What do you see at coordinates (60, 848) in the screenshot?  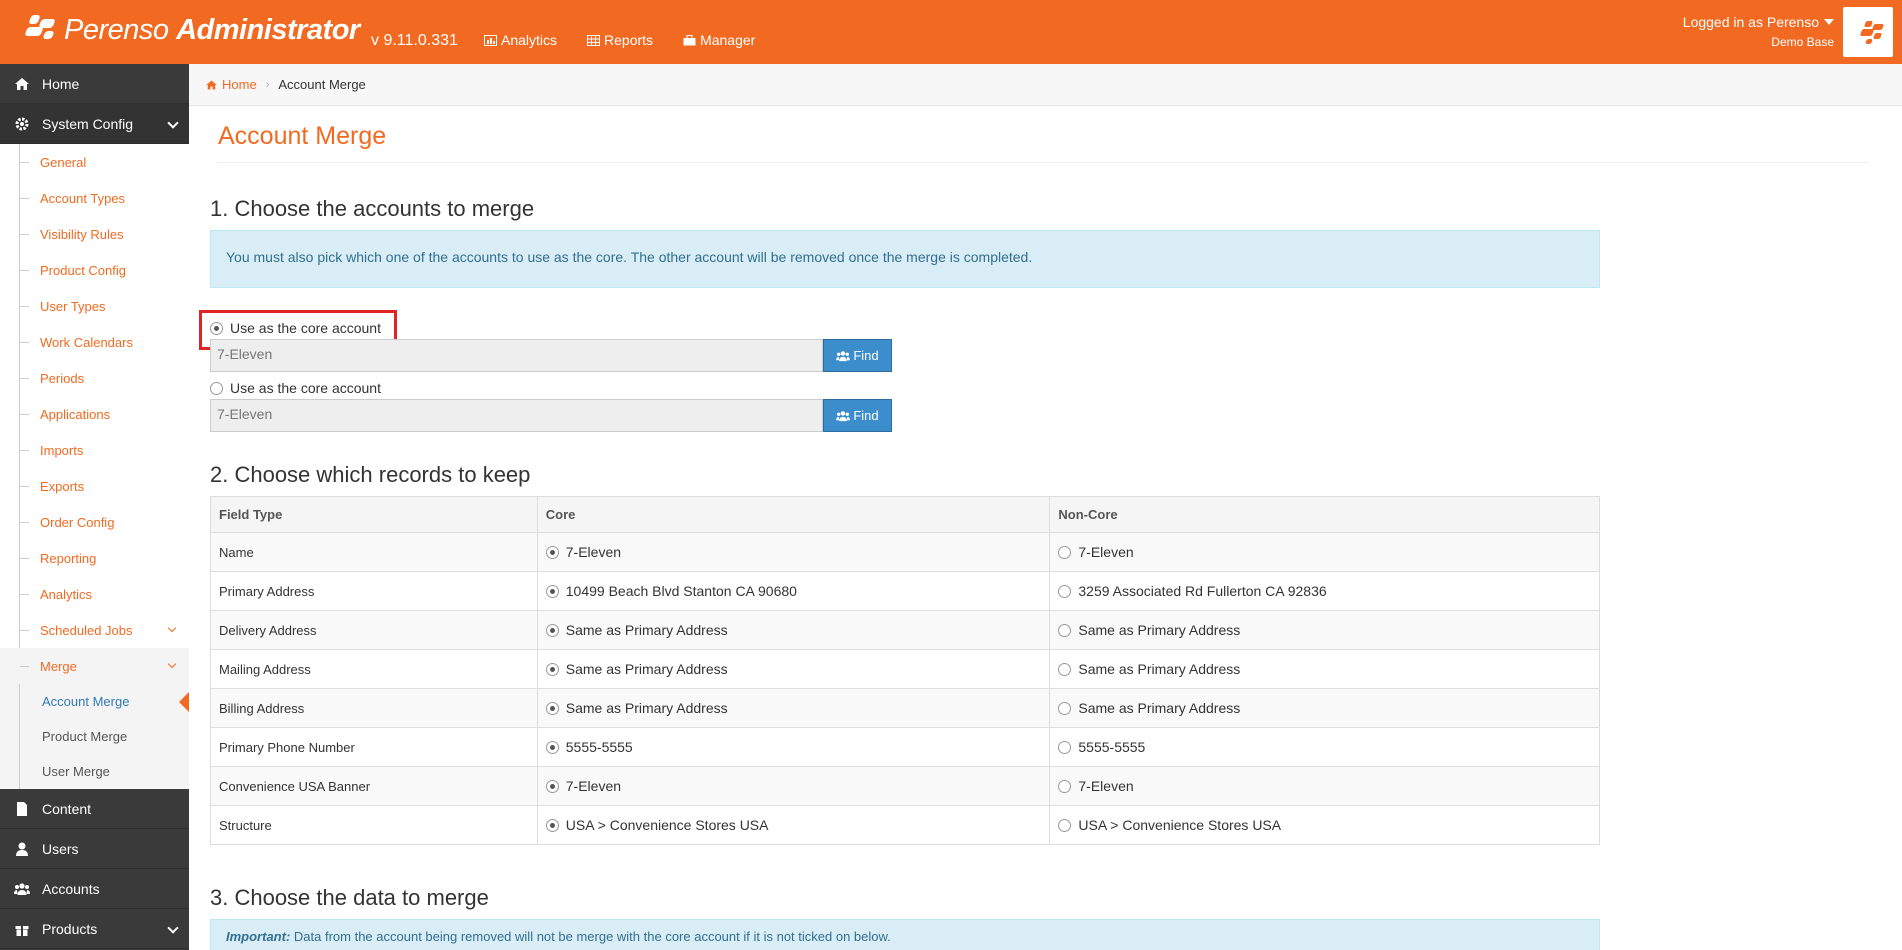 I see `sidebar-item-label: Users` at bounding box center [60, 848].